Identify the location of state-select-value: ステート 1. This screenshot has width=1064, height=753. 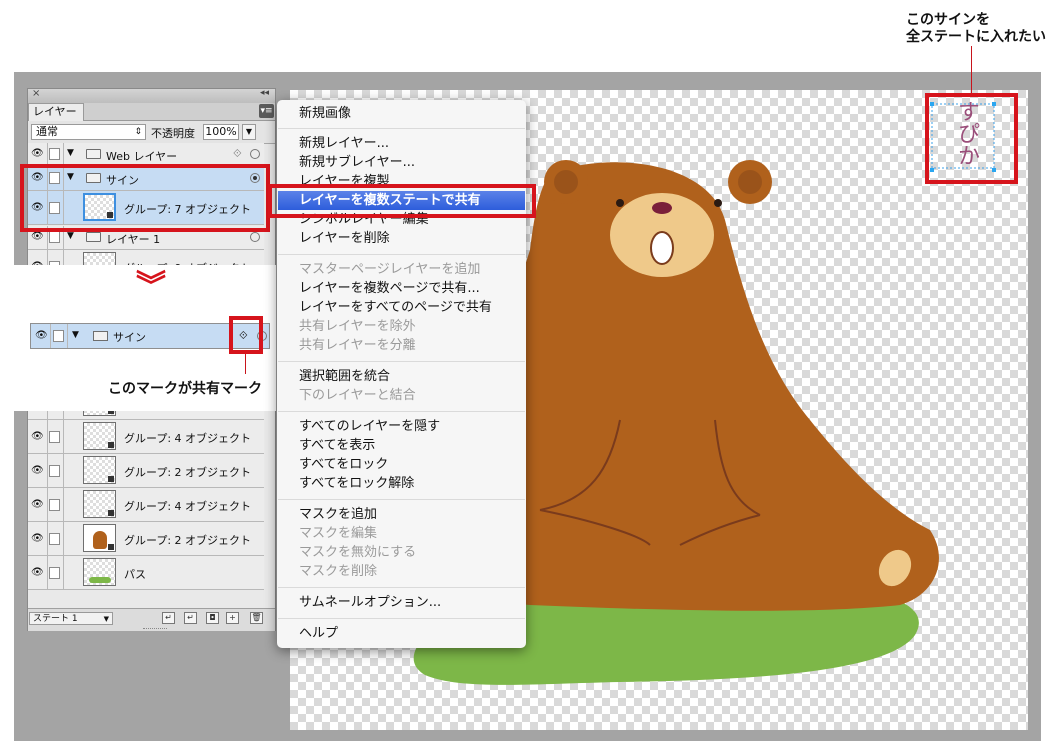
(55, 619).